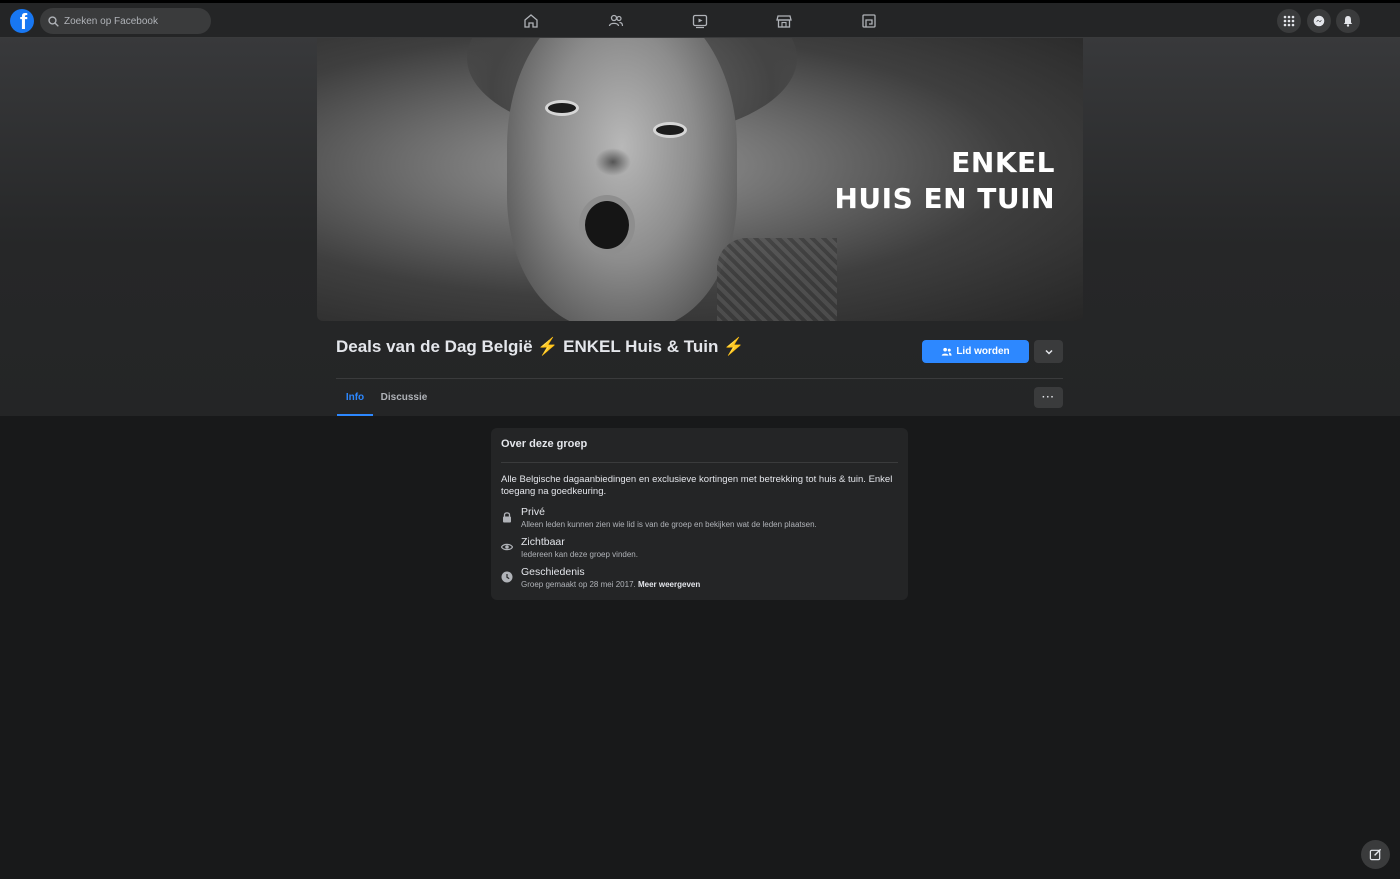  I want to click on home-icon, so click(531, 21).